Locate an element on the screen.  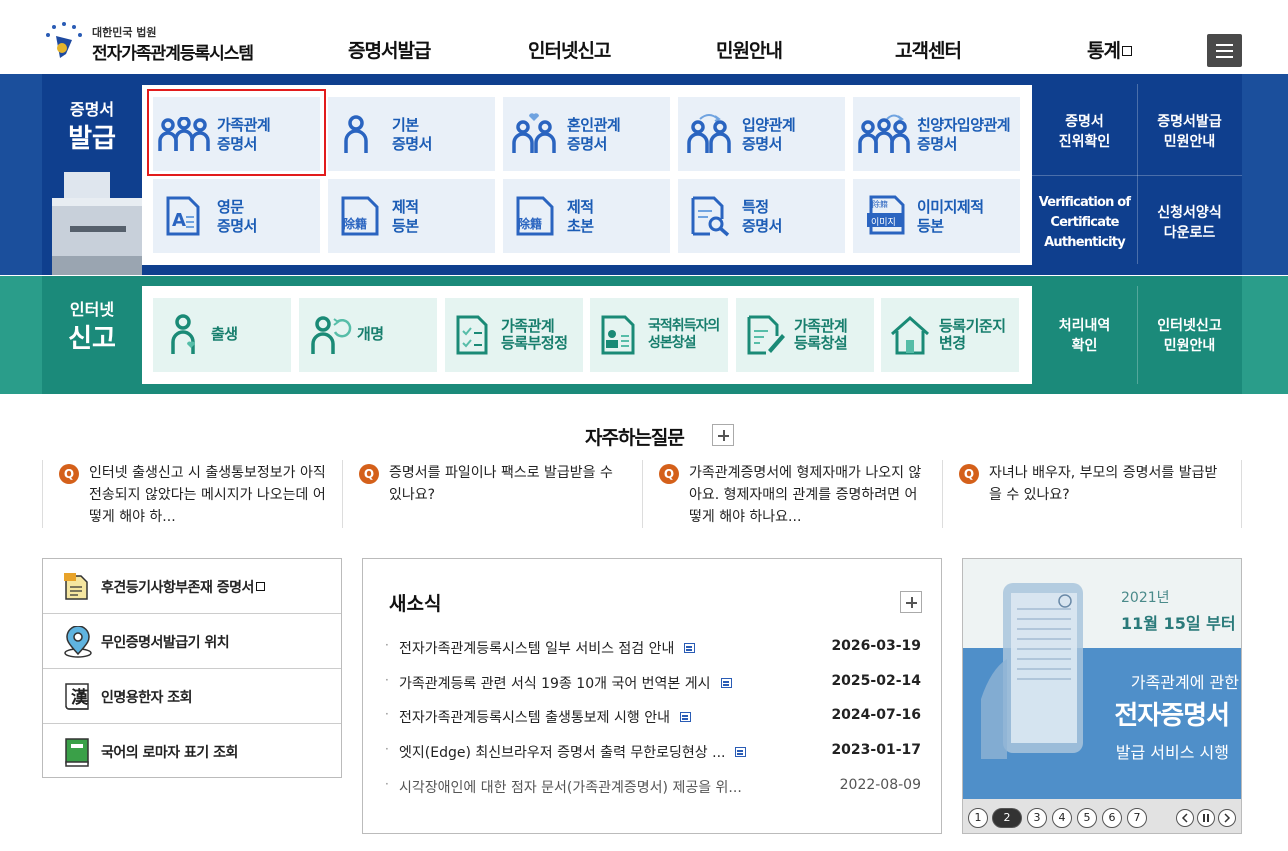
card-label: 이미지제적 등본 is located at coordinates (950, 216).